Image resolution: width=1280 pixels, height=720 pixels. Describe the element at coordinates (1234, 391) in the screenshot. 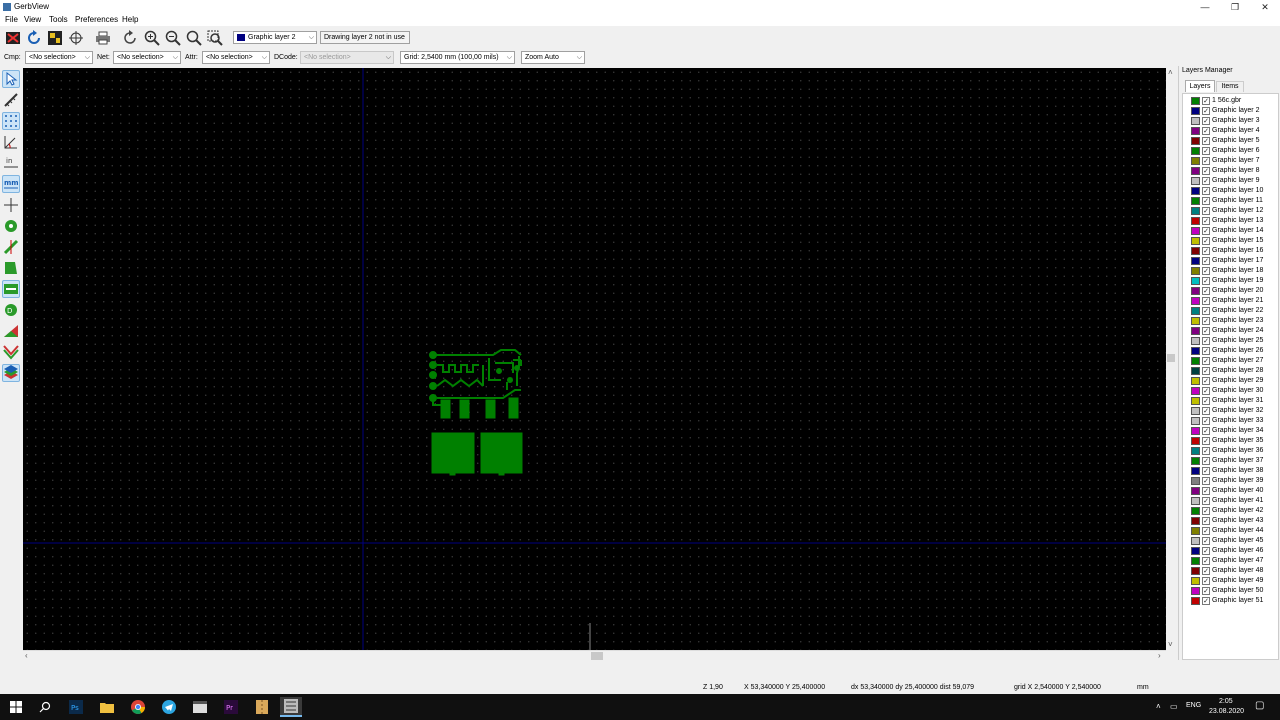

I see `layer-row: ✓ Graphic layer 30` at that location.